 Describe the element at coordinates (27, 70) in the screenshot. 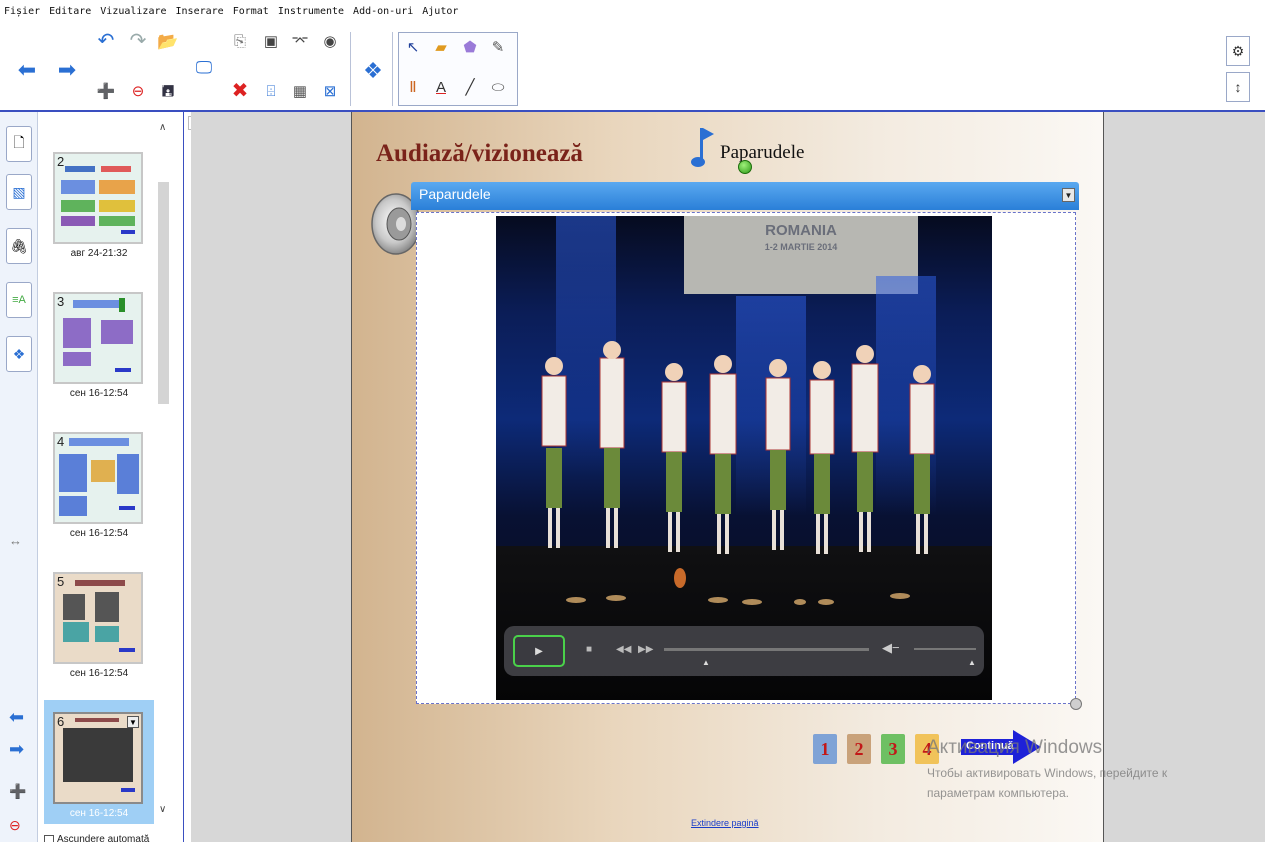

I see `previous-page-arrow-icon: ⬅` at that location.